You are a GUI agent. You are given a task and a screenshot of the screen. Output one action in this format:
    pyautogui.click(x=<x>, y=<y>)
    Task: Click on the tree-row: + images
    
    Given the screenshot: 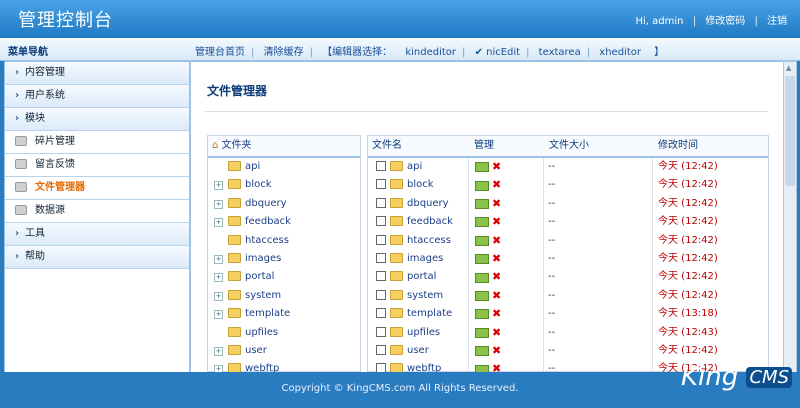 What is the action you would take?
    pyautogui.click(x=284, y=259)
    